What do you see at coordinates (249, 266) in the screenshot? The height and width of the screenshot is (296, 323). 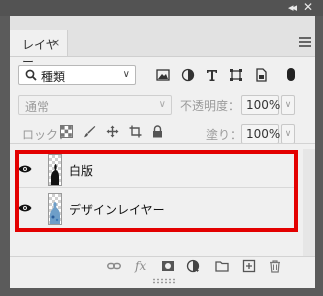 I see `new-layer-icon` at bounding box center [249, 266].